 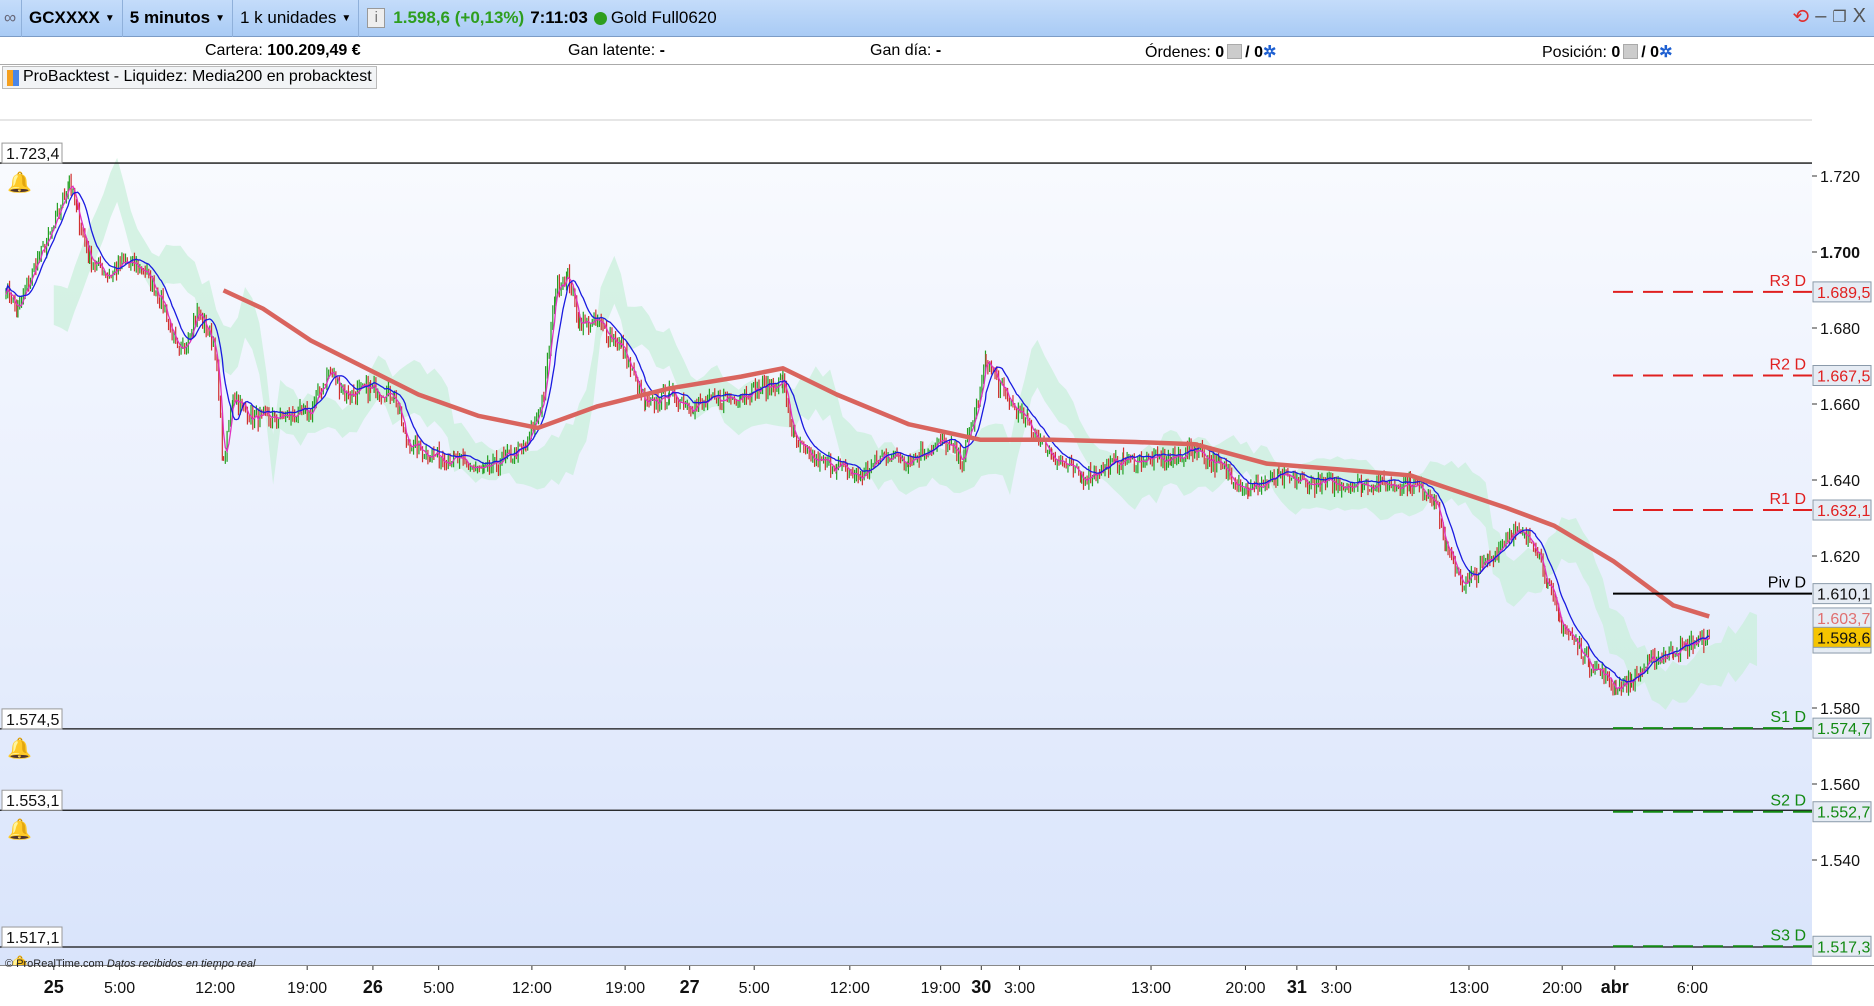 I want to click on x-tick-label: 6:00, so click(x=1692, y=988).